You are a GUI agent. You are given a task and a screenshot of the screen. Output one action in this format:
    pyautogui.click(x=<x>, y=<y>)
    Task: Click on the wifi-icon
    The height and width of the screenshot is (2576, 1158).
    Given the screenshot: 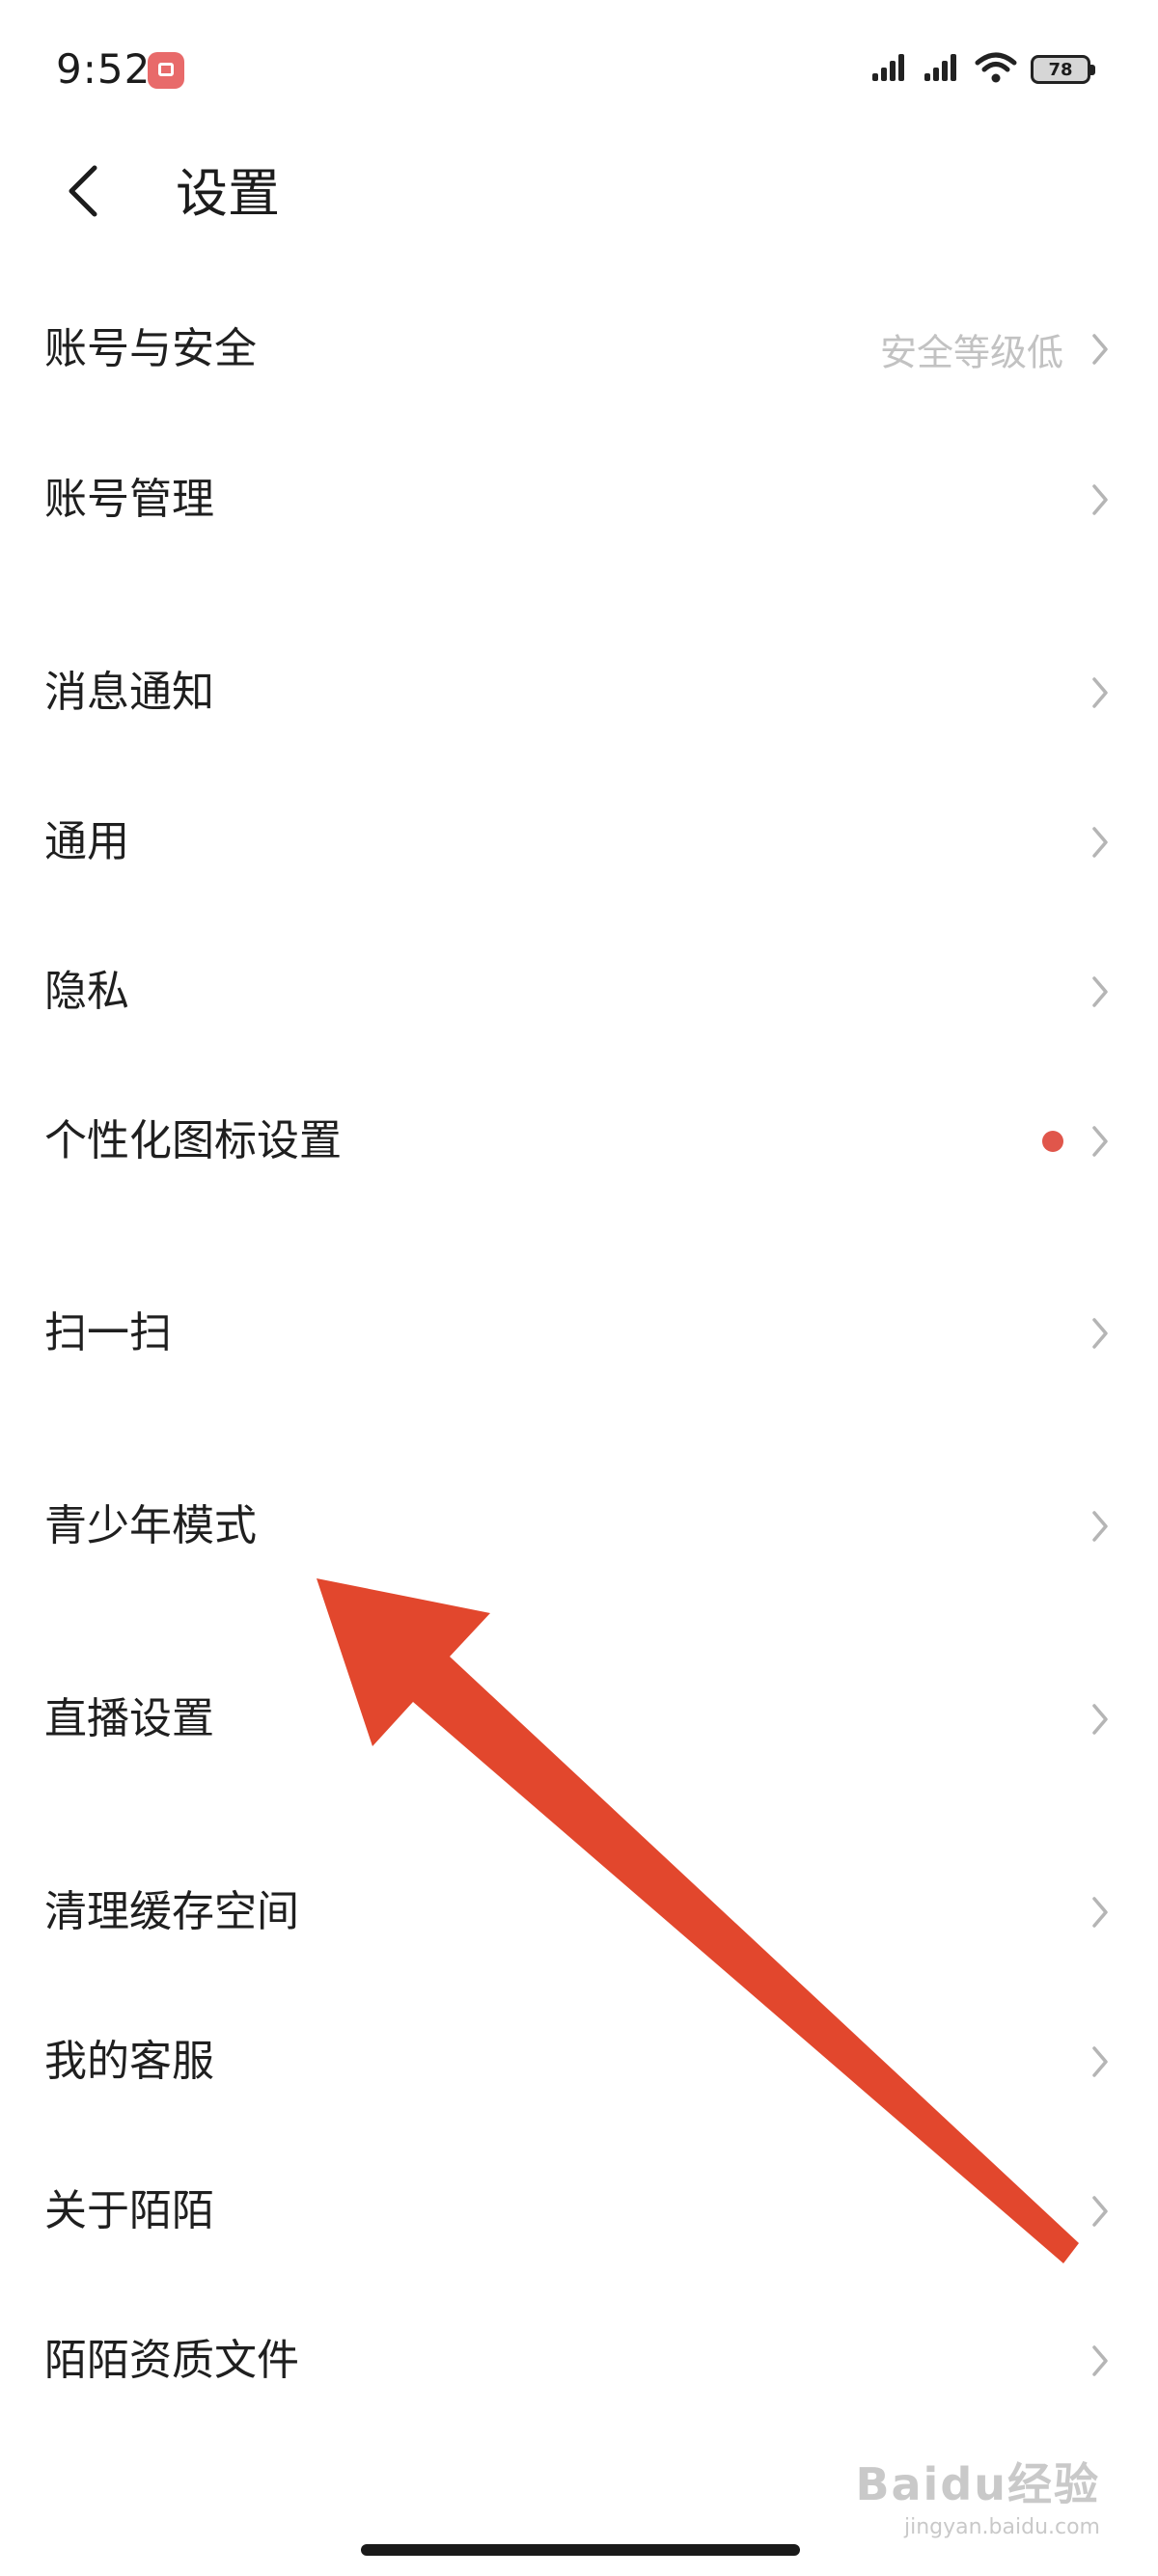 What is the action you would take?
    pyautogui.click(x=996, y=69)
    